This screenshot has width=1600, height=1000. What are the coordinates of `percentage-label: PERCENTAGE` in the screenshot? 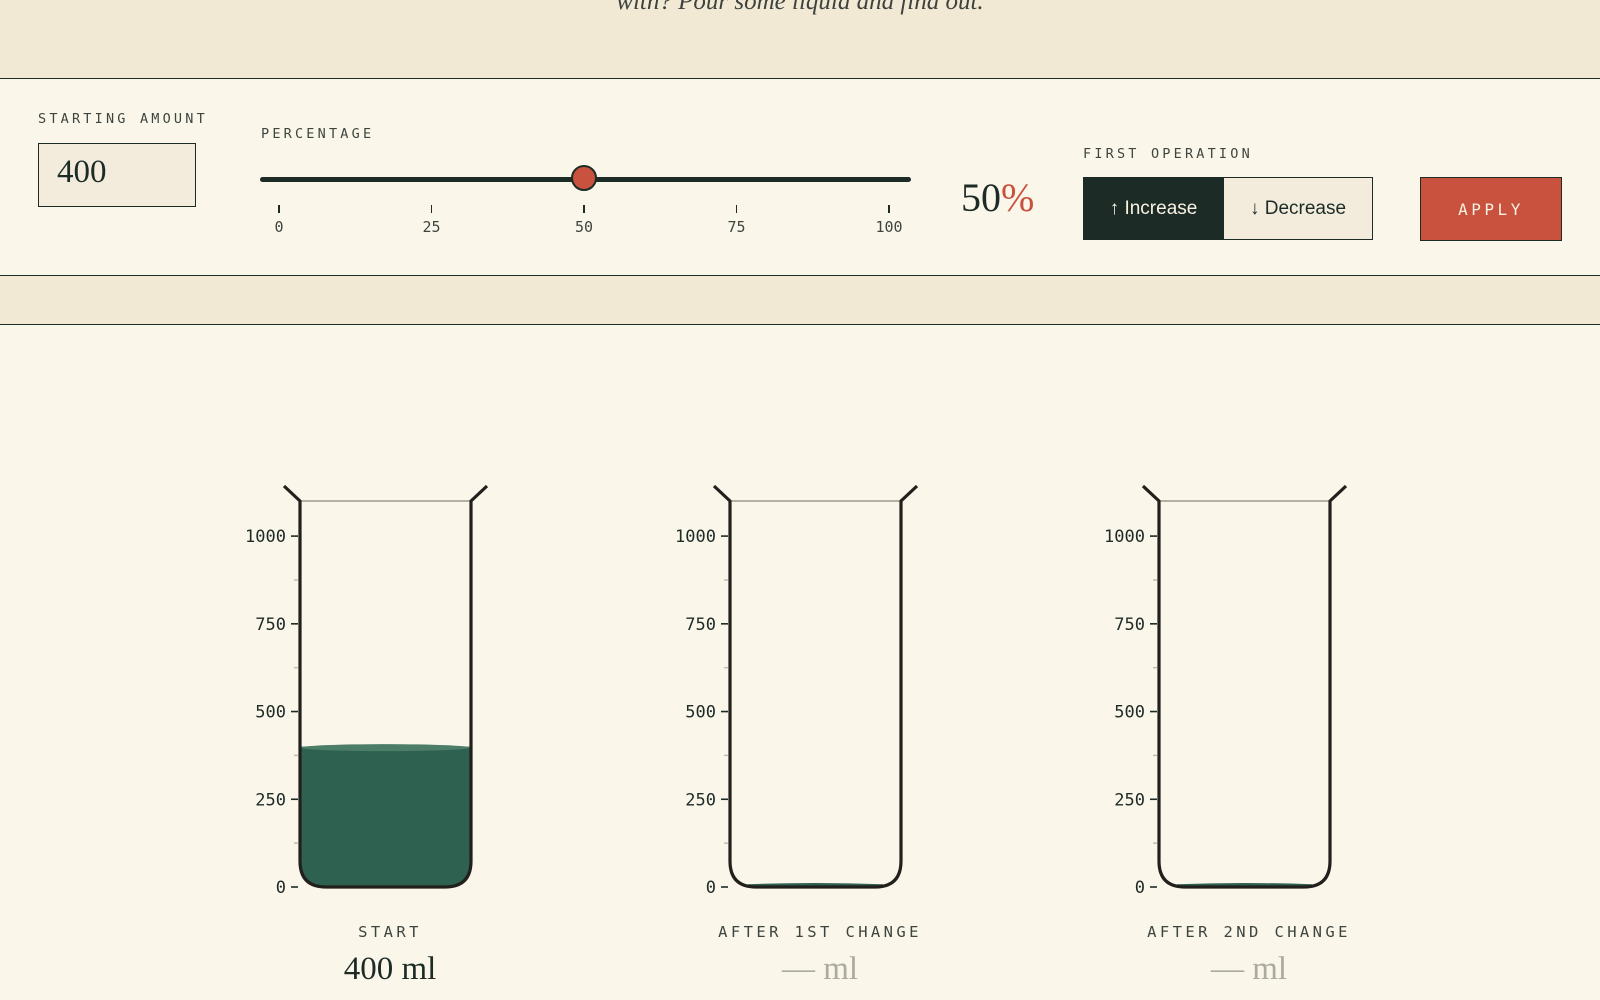 It's located at (318, 134).